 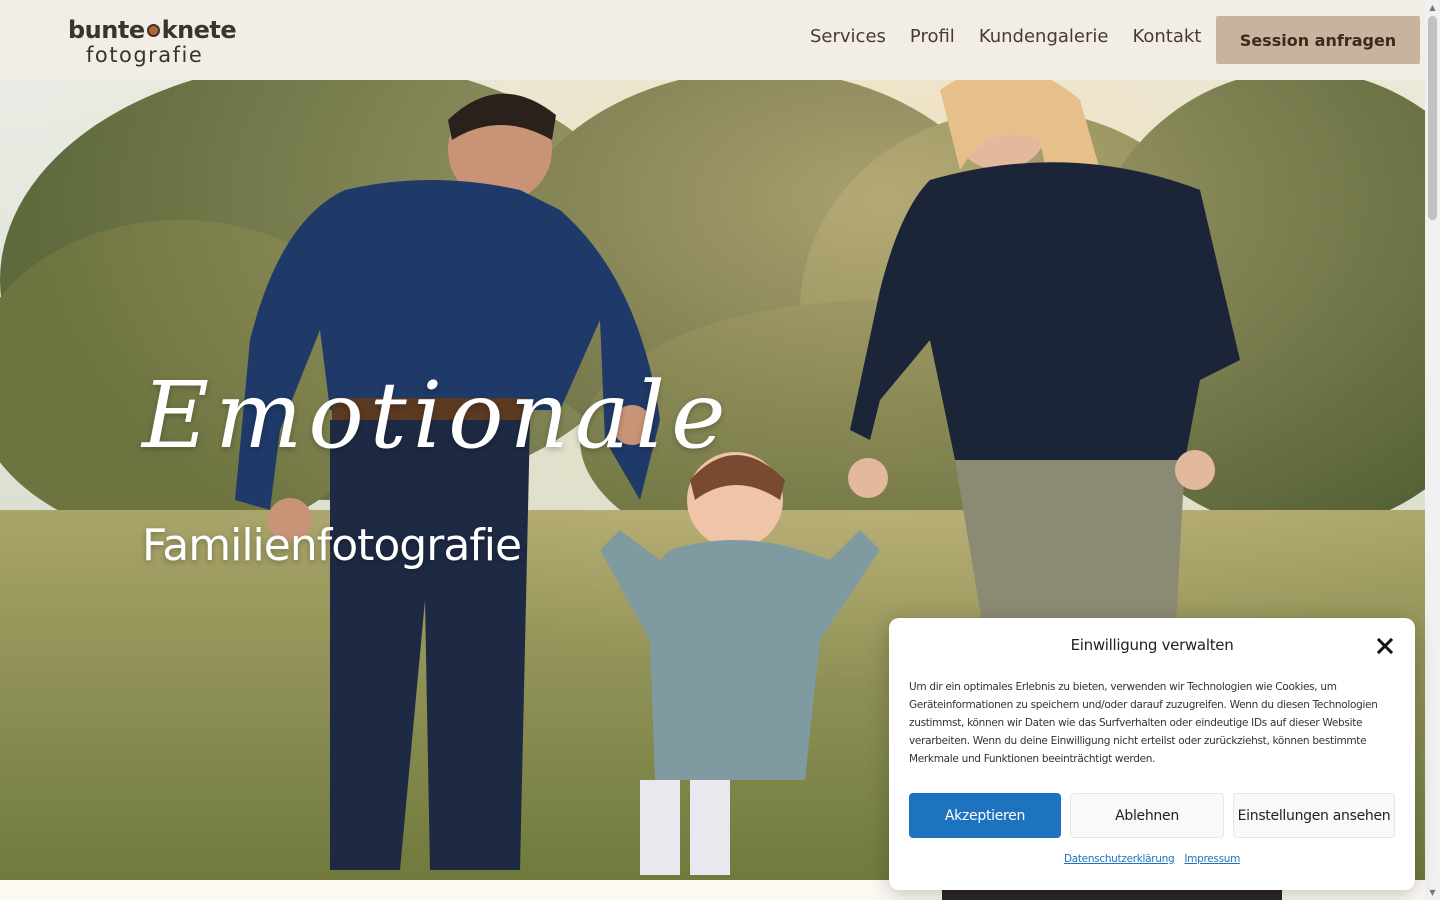 I want to click on scrollbar-thumb, so click(x=1432, y=118).